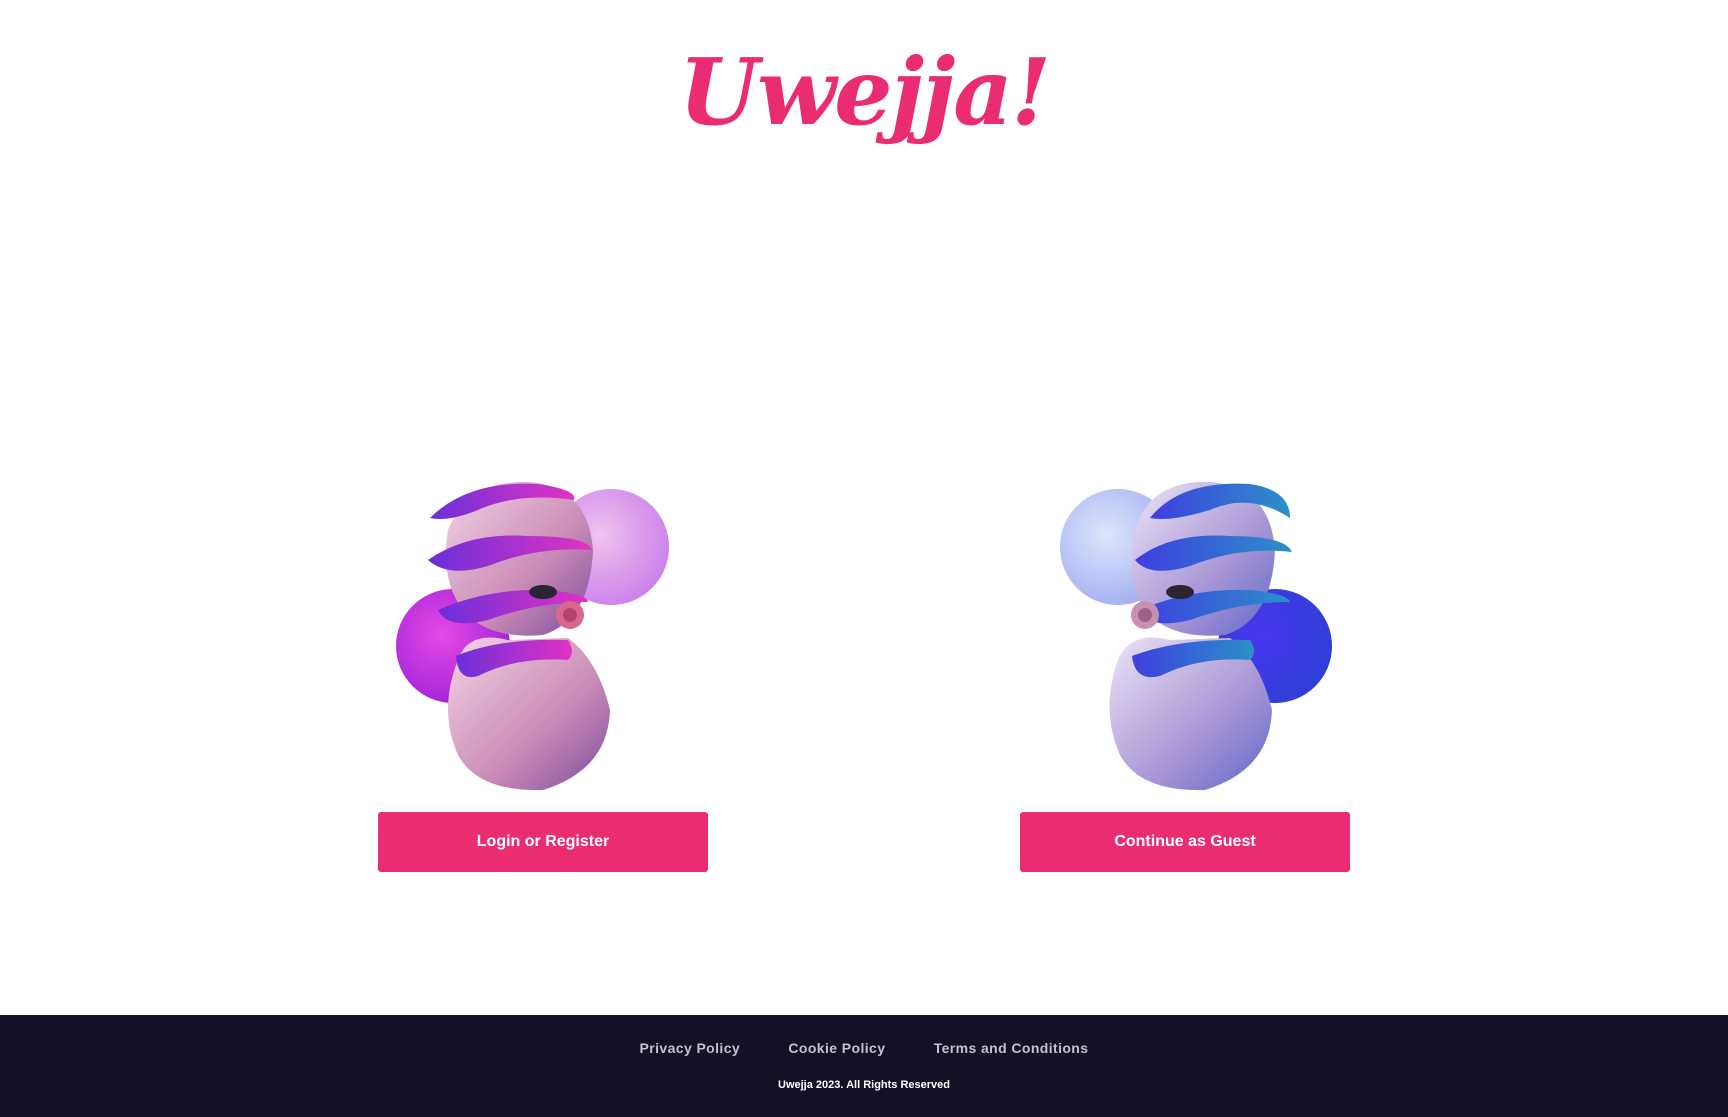 The width and height of the screenshot is (1728, 1117). I want to click on bust-sculpture-blue-illustration, so click(1196, 636).